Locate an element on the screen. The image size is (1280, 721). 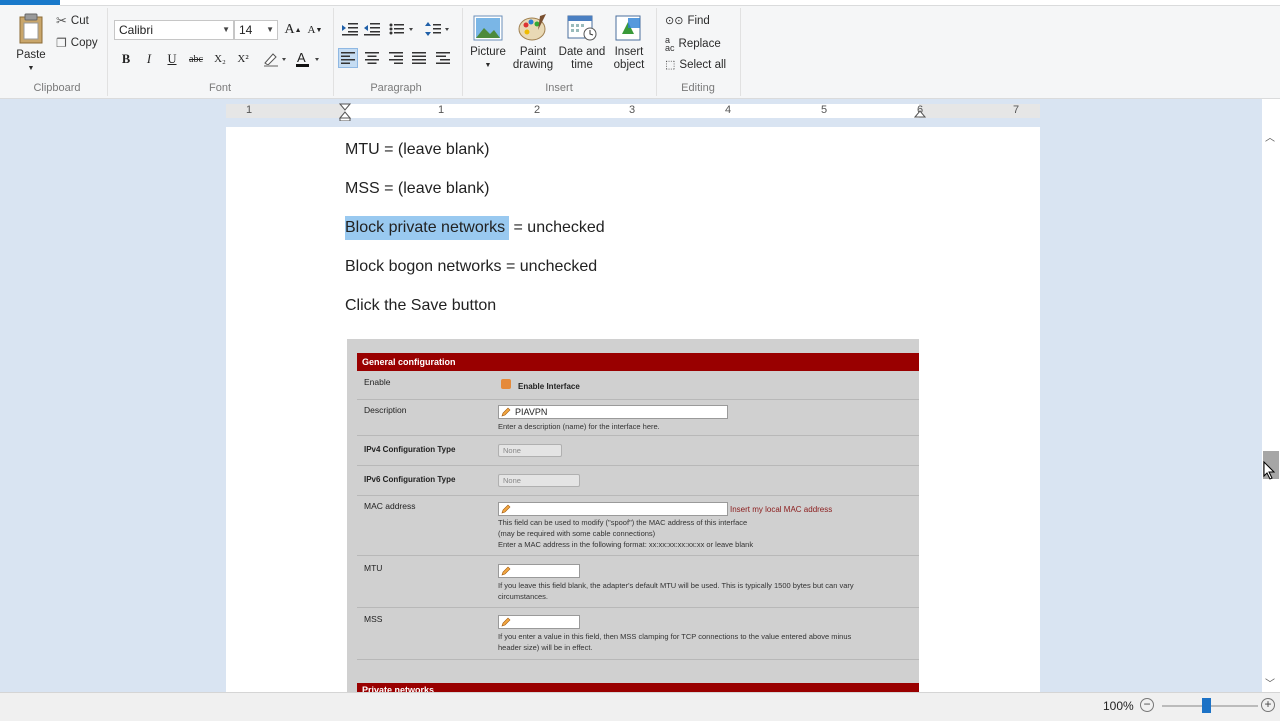
decrease-indent-icon is located at coordinates (350, 29).